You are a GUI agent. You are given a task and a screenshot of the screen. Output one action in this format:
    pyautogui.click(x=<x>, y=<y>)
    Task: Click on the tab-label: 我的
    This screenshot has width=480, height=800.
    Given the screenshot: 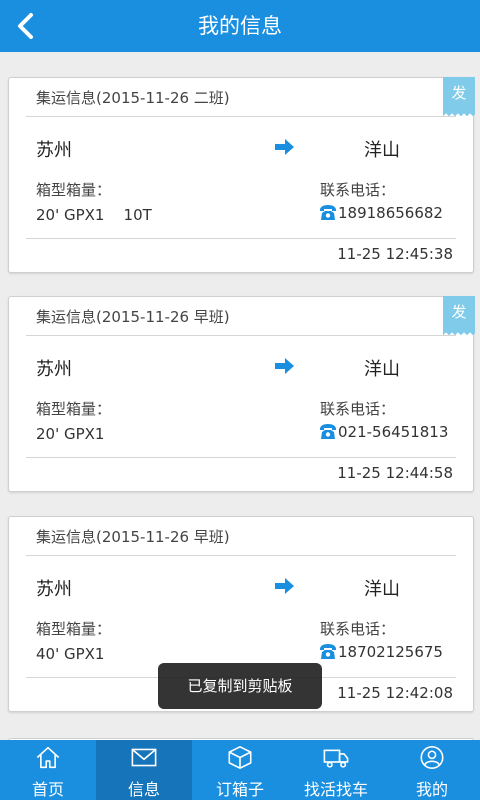 What is the action you would take?
    pyautogui.click(x=431, y=789)
    